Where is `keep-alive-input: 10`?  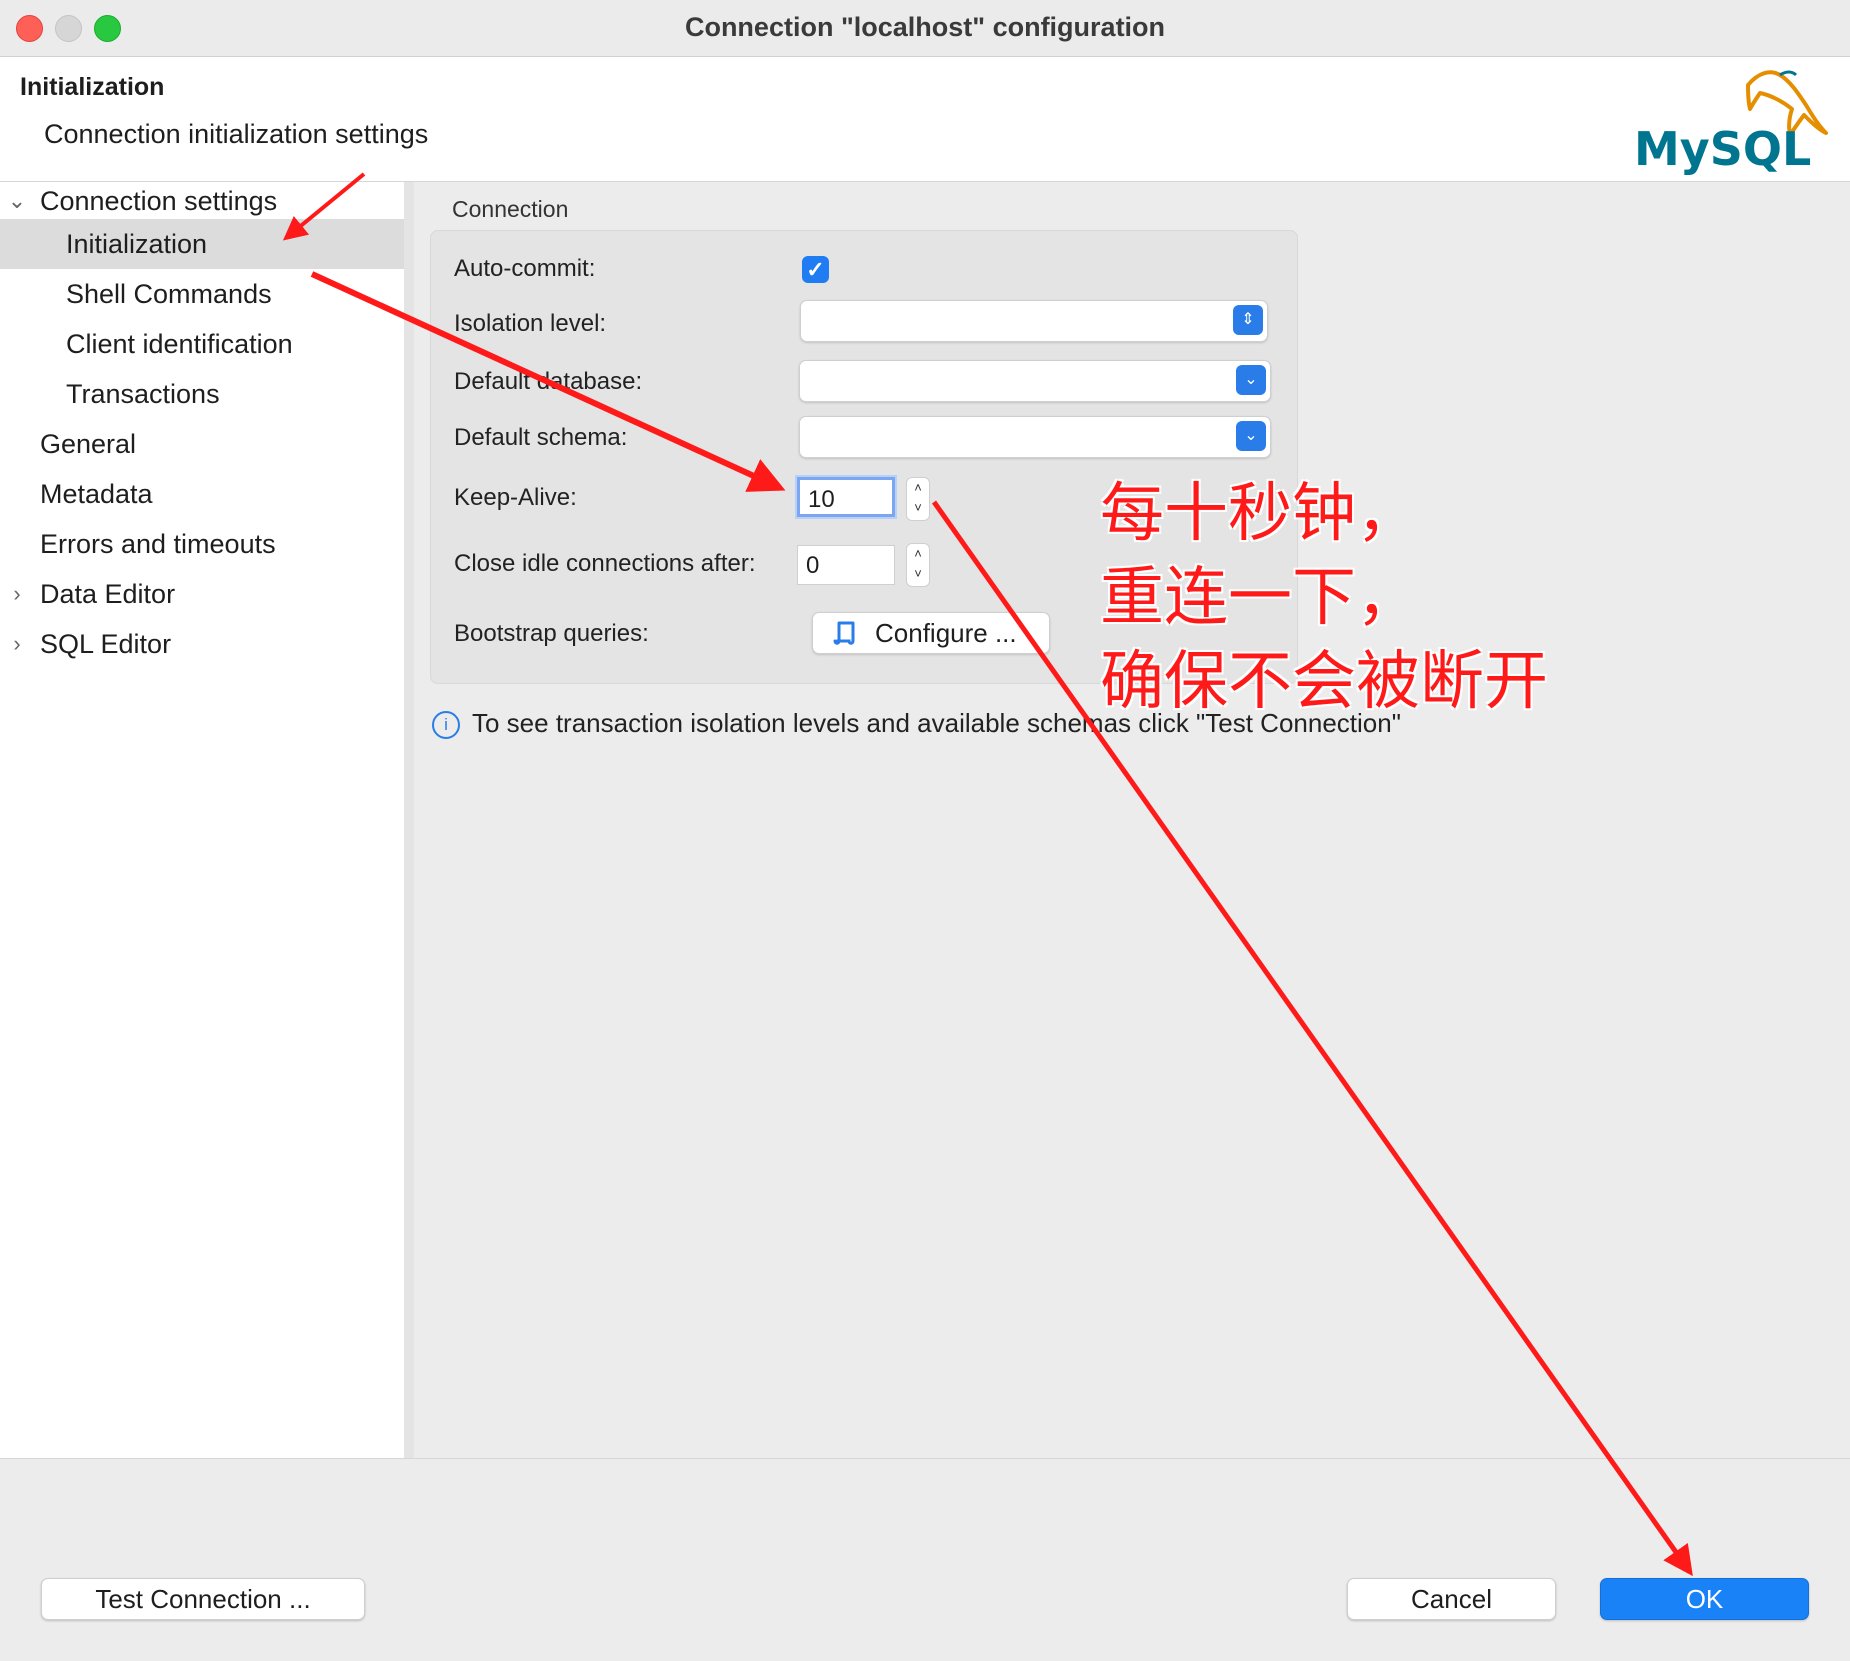
keep-alive-input: 10 is located at coordinates (846, 497).